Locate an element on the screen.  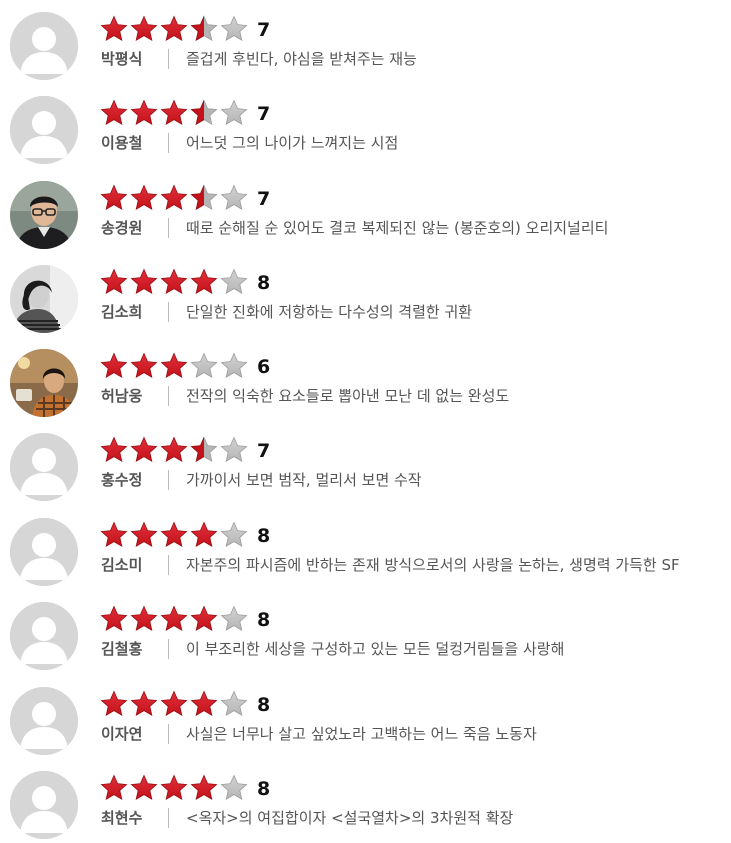
profile-photo-woman-bw is located at coordinates (44, 299).